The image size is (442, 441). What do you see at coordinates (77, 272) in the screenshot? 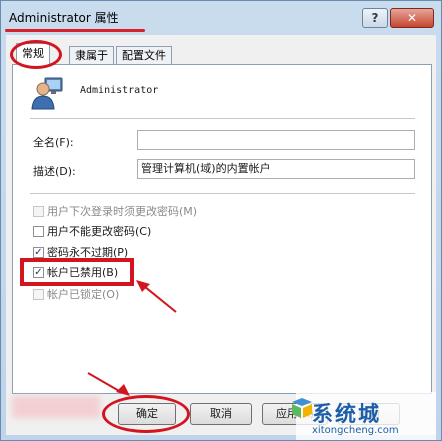
I see `account-disabled-annotation-box` at bounding box center [77, 272].